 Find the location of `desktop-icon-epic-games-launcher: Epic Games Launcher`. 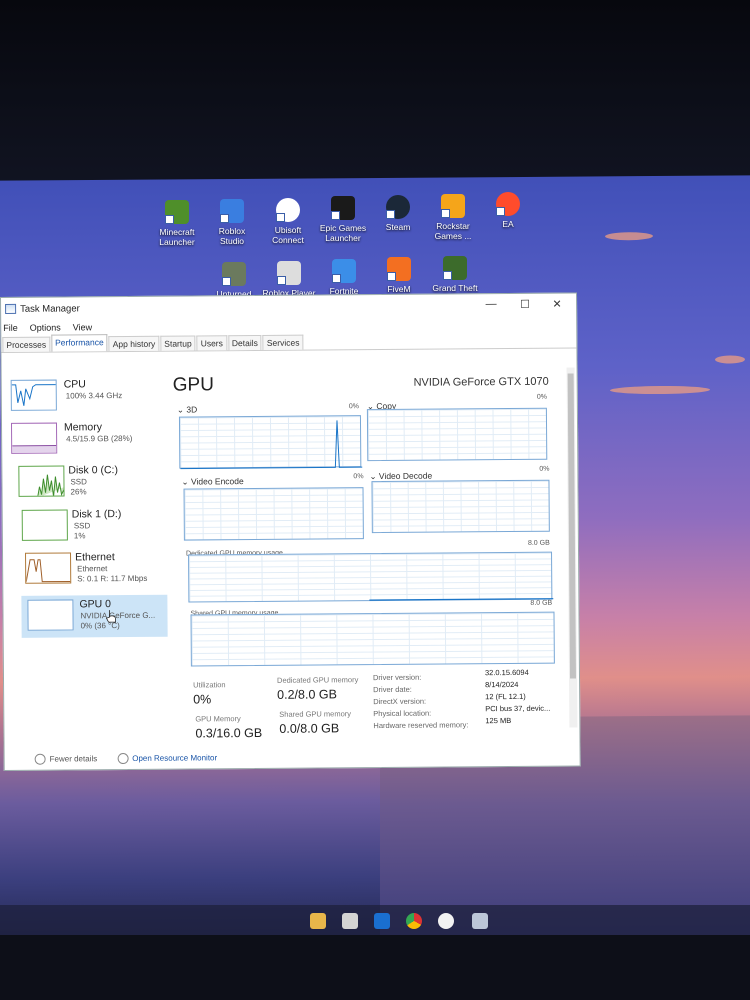

desktop-icon-epic-games-launcher: Epic Games Launcher is located at coordinates (343, 219).